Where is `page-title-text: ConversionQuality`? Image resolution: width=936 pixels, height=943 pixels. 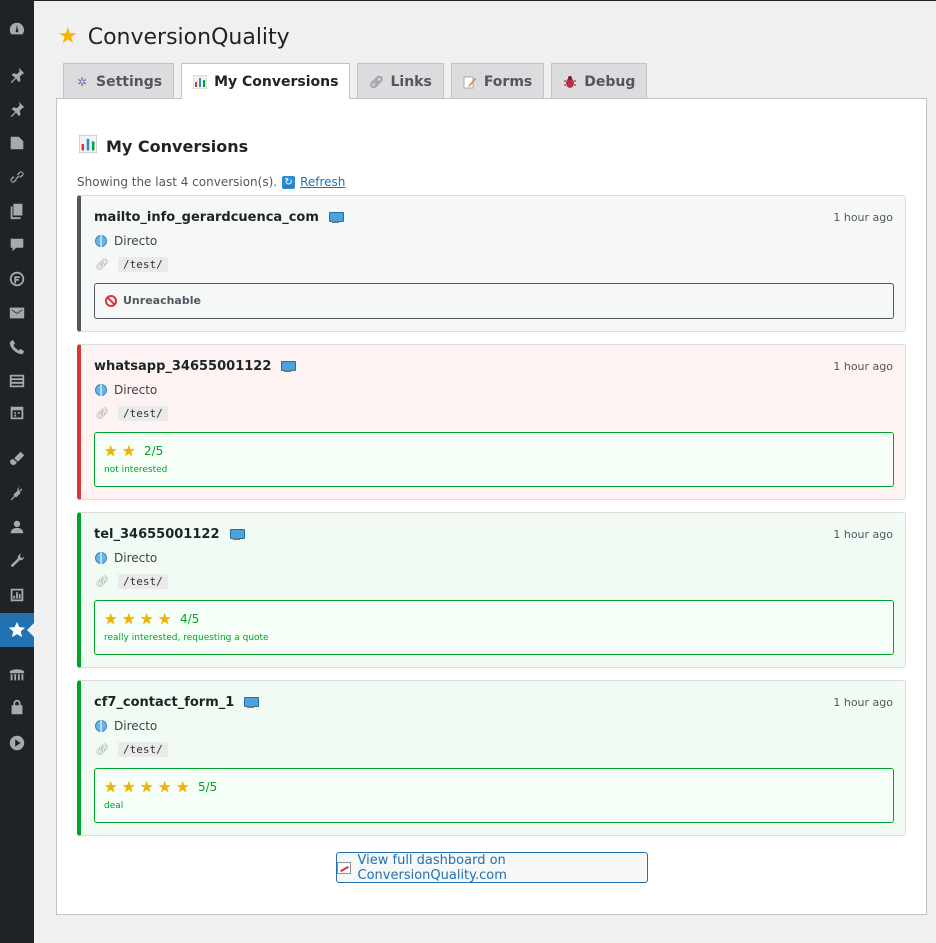
page-title-text: ConversionQuality is located at coordinates (188, 37).